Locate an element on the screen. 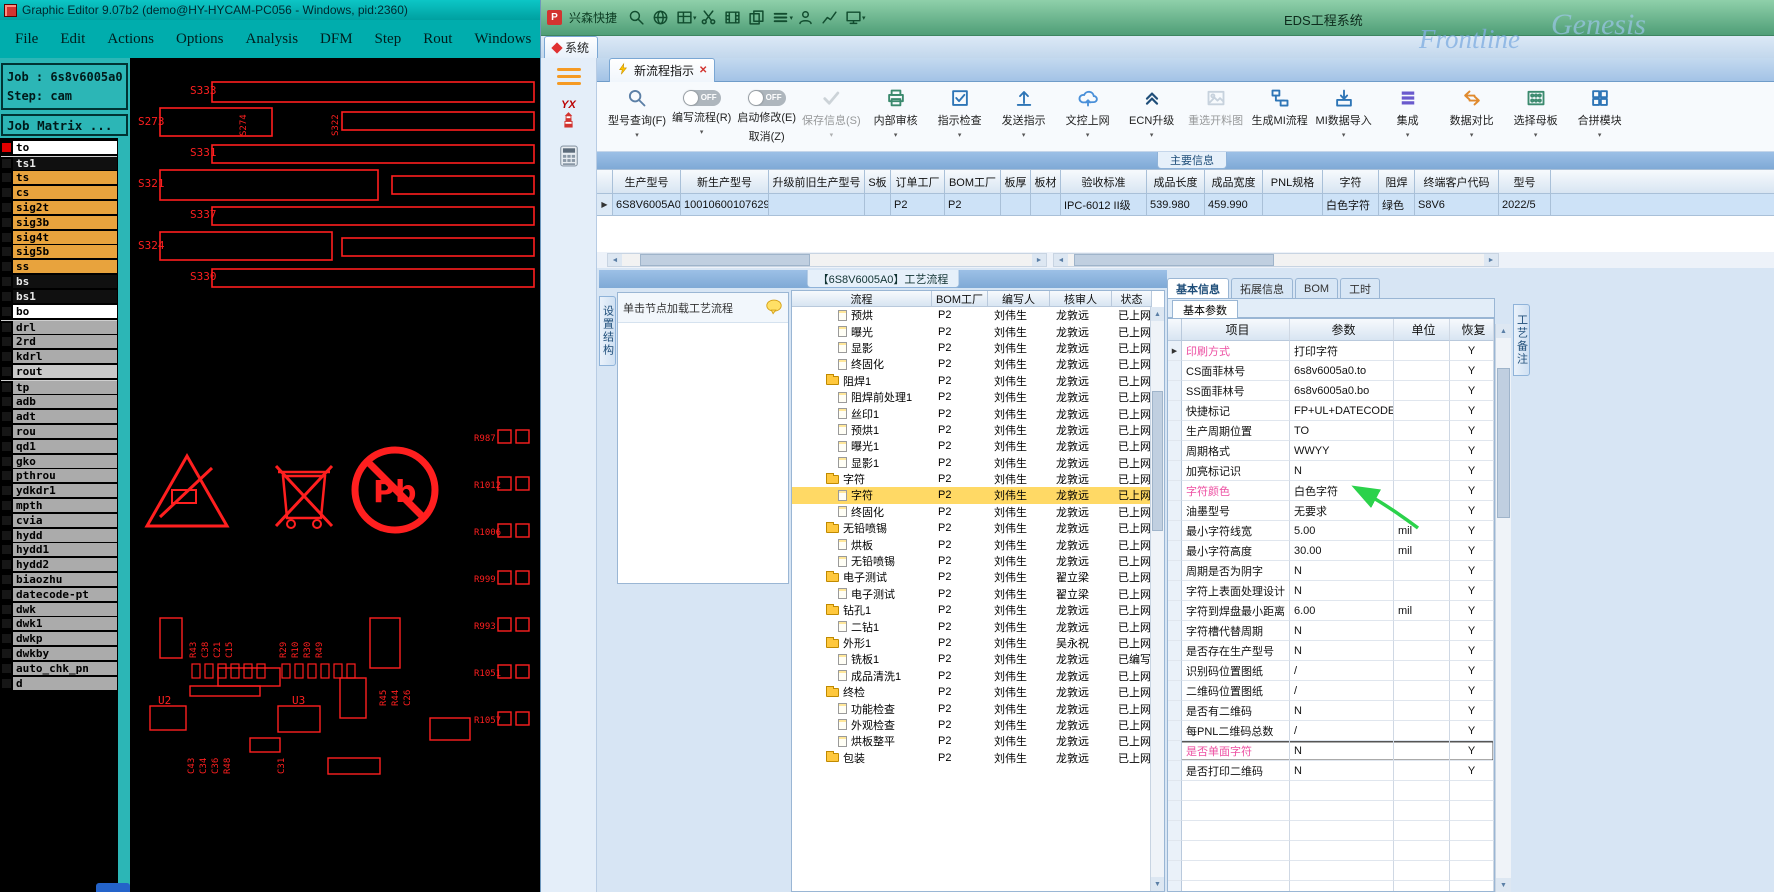  layer-row-bs: bs is located at coordinates (59, 281).